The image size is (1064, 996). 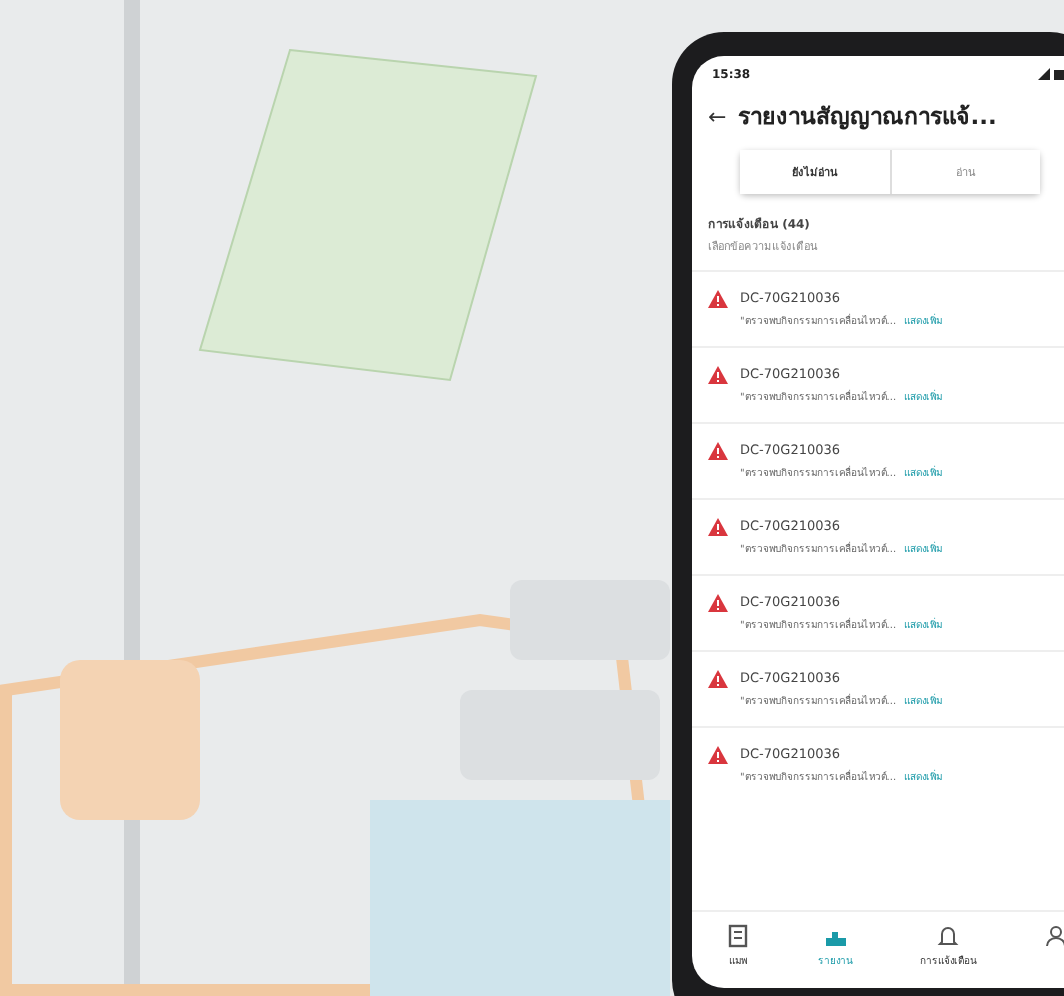 I want to click on signal-icon, so click(x=1051, y=74).